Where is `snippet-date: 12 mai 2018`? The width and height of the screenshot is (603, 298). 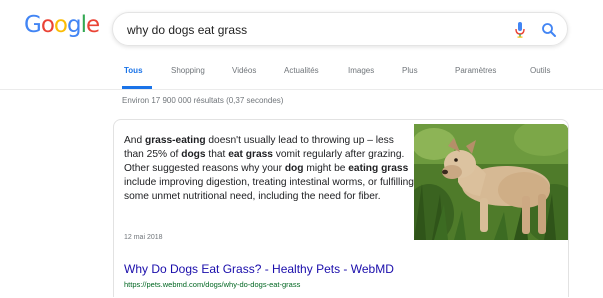
snippet-date: 12 mai 2018 is located at coordinates (143, 237).